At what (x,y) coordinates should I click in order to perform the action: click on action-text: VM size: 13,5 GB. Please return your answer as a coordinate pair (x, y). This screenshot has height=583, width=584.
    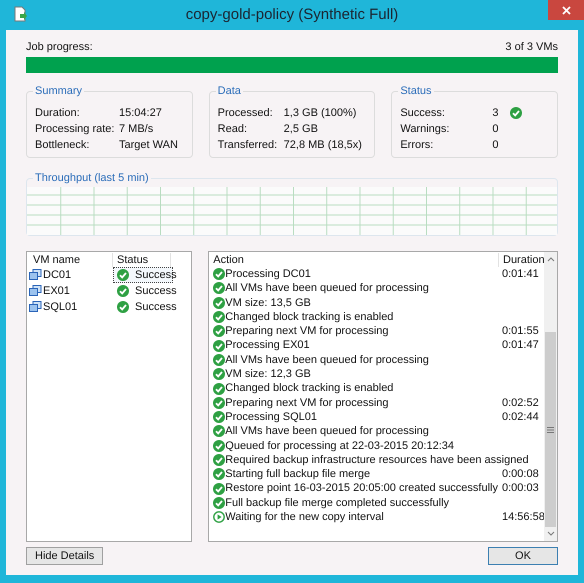
    Looking at the image, I should click on (268, 303).